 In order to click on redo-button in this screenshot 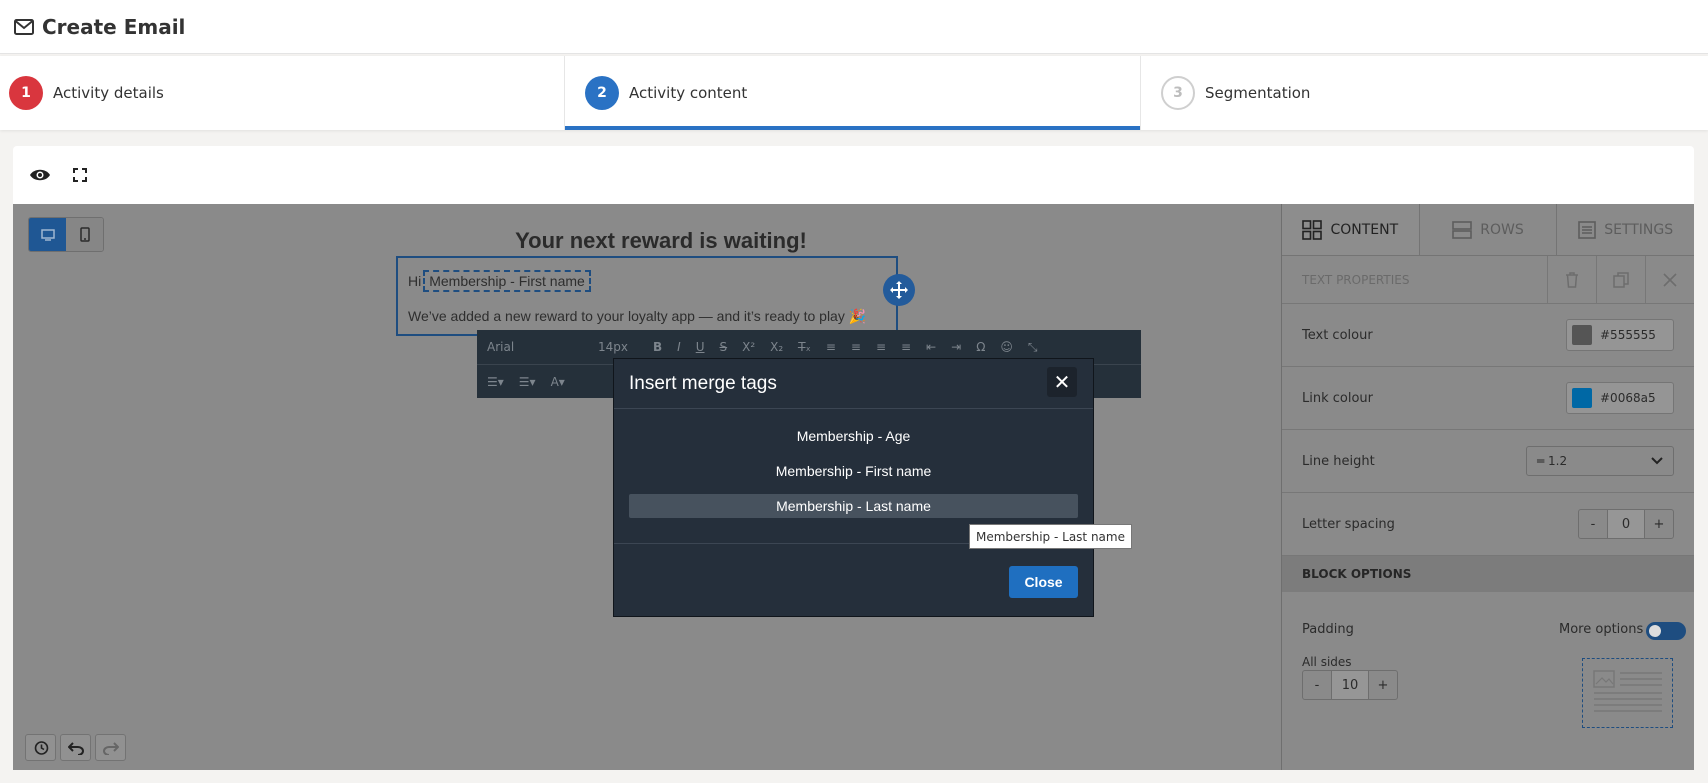, I will do `click(110, 747)`.